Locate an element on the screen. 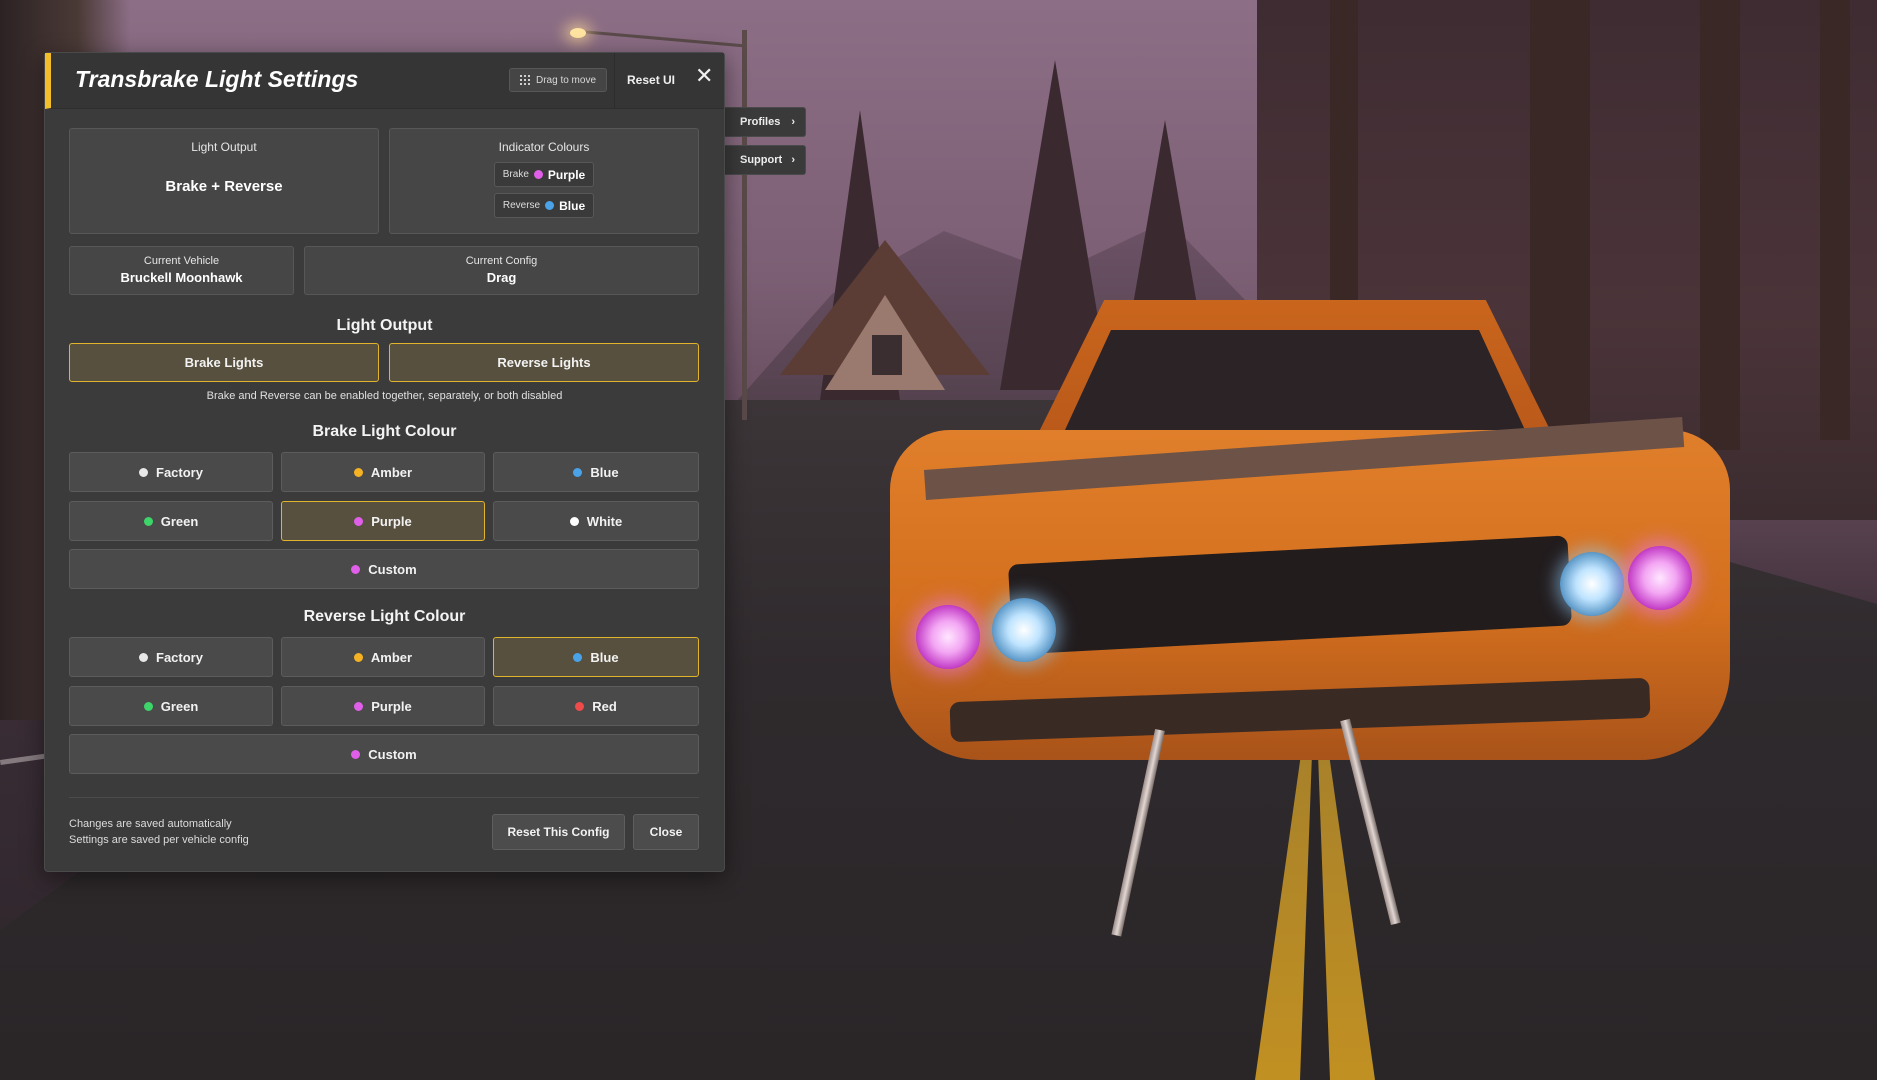 Image resolution: width=1877 pixels, height=1080 pixels. reverse-colour-custom: Custom is located at coordinates (384, 754).